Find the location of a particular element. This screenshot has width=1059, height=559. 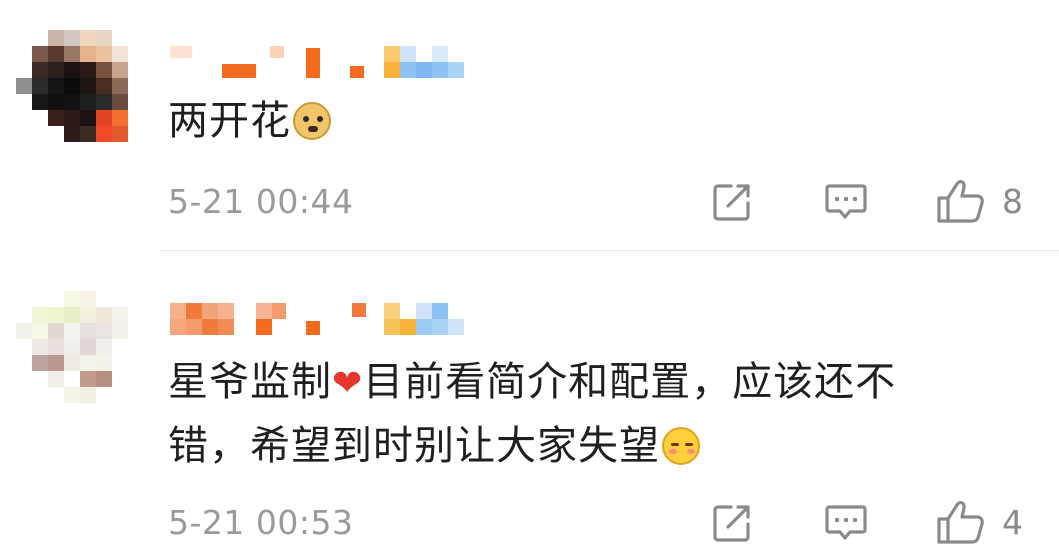

heart-emoji-icon: ❤ is located at coordinates (348, 383).